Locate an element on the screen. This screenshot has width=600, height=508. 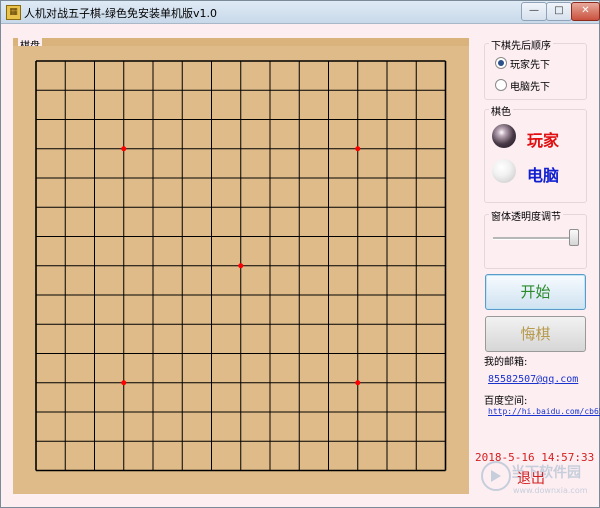
computer-first-radio is located at coordinates (501, 85).